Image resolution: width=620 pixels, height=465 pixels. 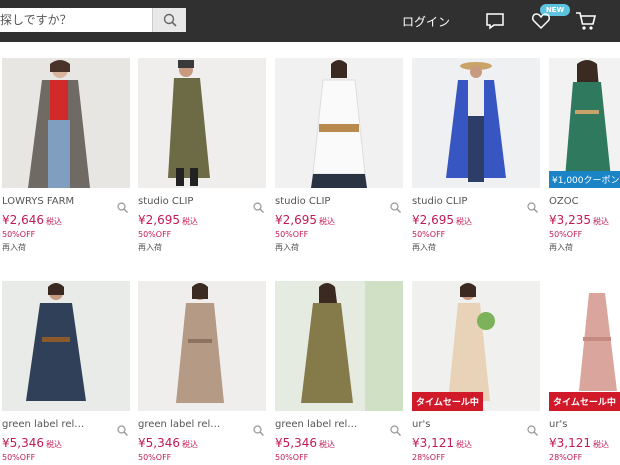 I want to click on search-button, so click(x=169, y=20).